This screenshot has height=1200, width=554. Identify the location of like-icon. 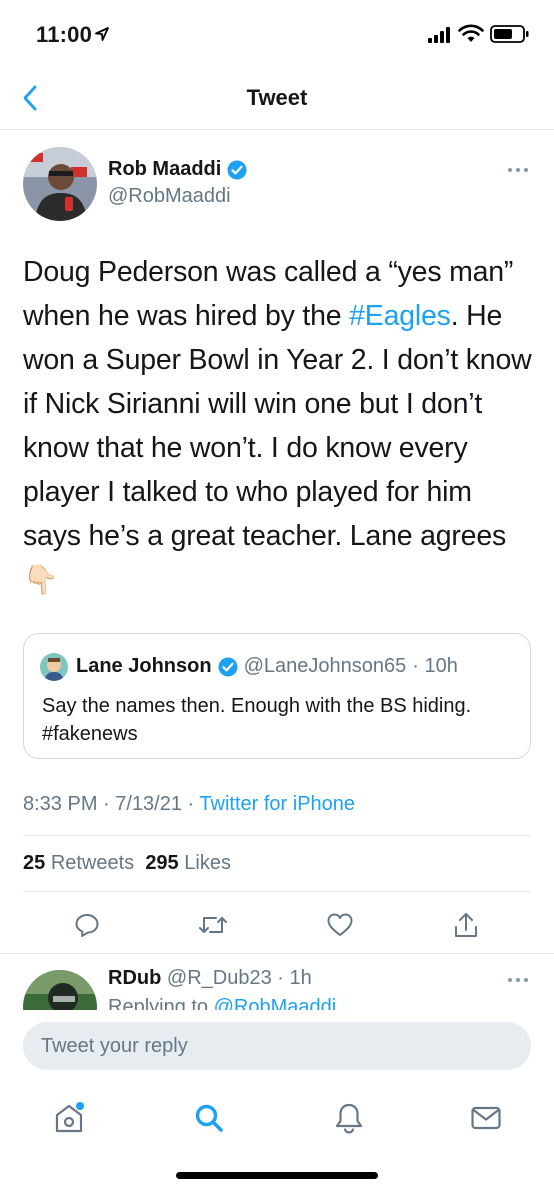
(340, 924).